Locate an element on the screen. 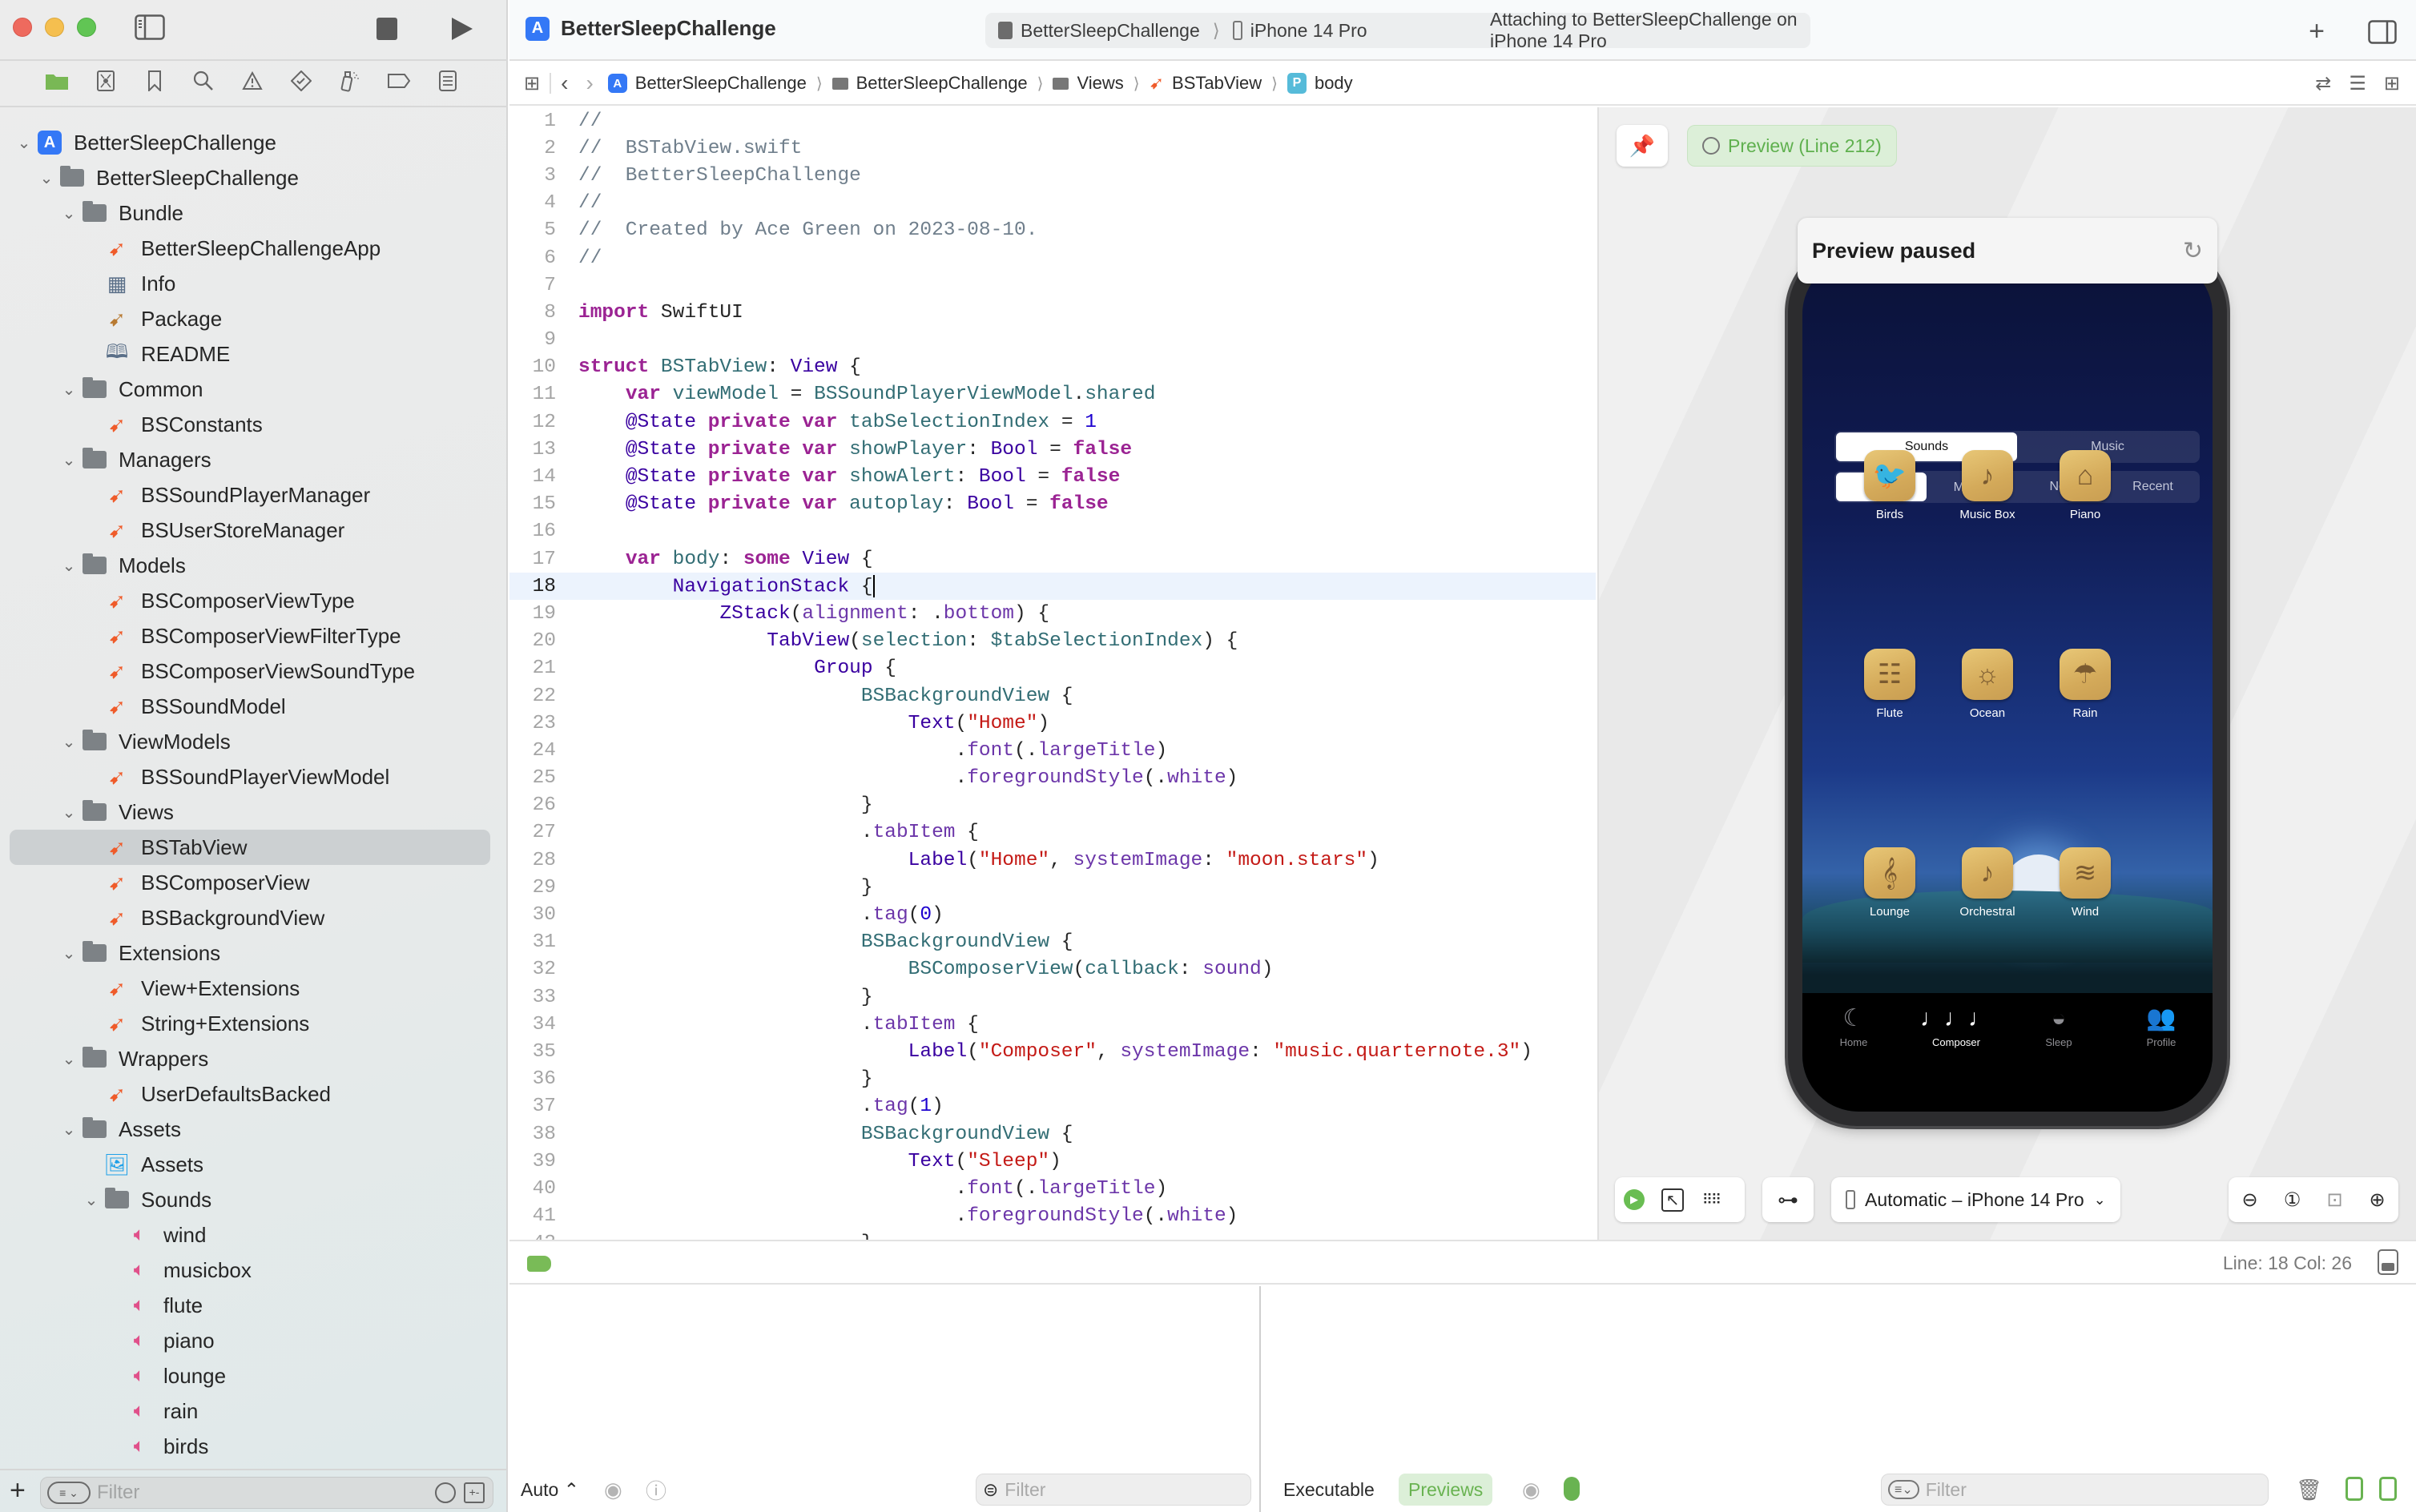 This screenshot has height=1512, width=2416. file-tree-item: ⌄ Assets is located at coordinates (254, 1129).